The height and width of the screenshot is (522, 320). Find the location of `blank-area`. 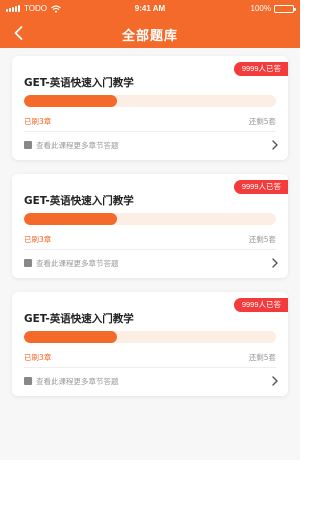

blank-area is located at coordinates (150, 491).